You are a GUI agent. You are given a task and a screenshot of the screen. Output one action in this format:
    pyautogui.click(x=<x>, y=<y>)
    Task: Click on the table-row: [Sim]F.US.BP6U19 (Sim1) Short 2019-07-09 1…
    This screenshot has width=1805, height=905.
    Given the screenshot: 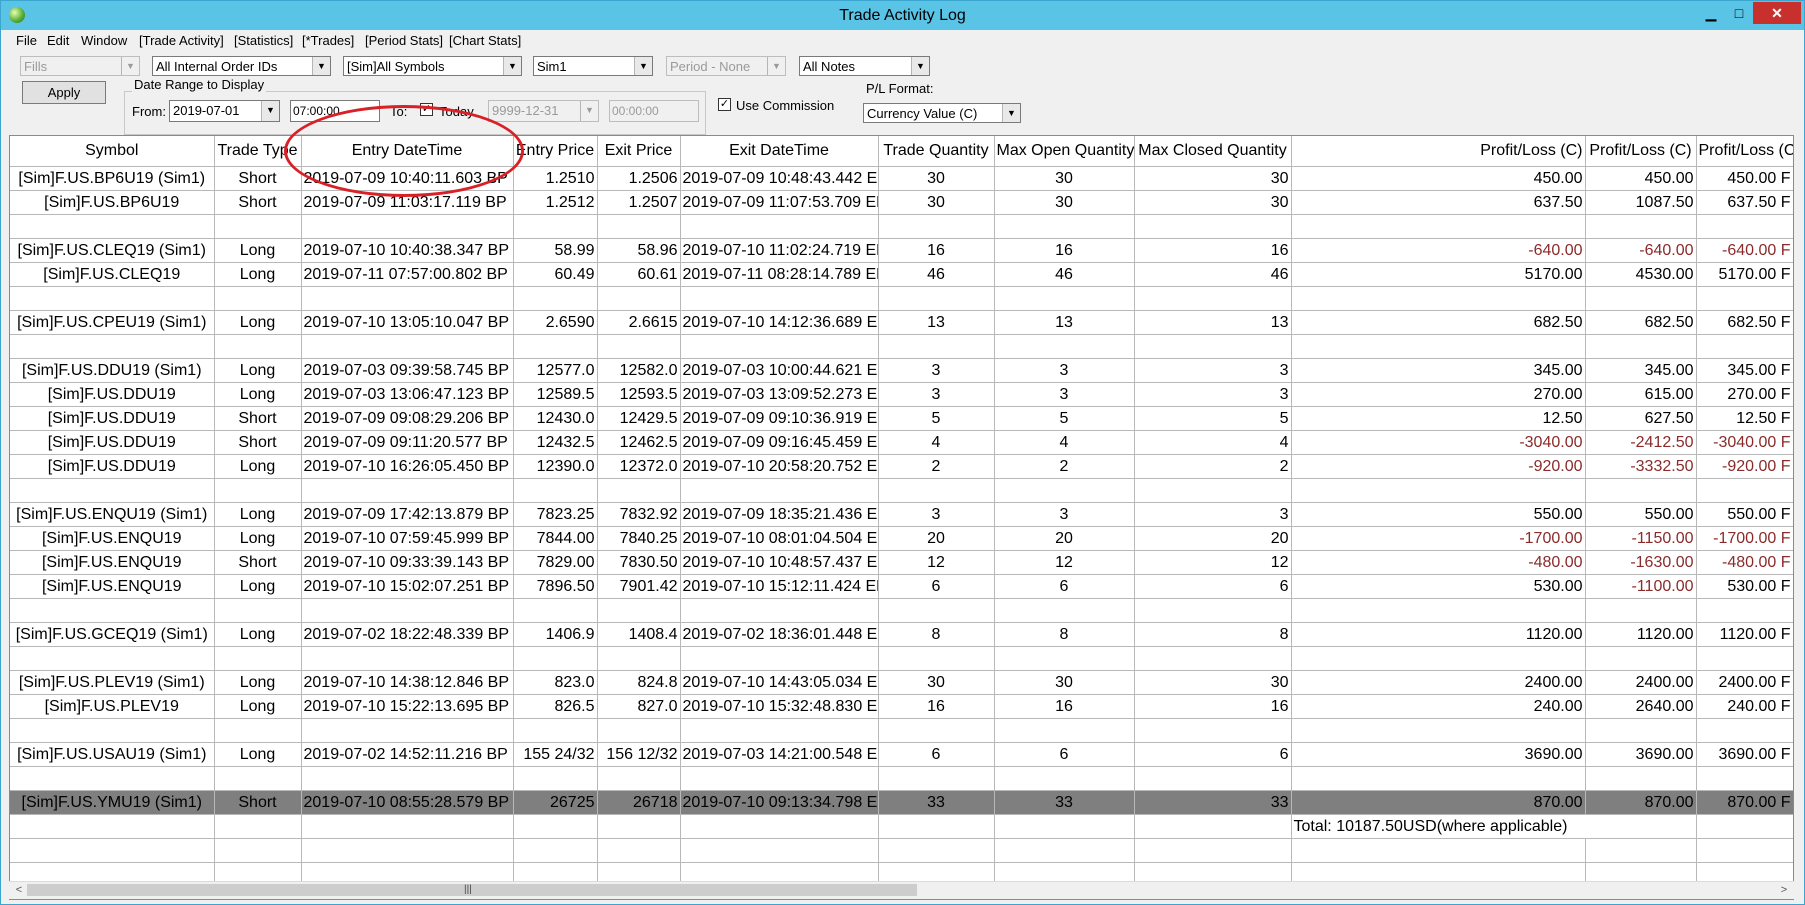 What is the action you would take?
    pyautogui.click(x=901, y=178)
    